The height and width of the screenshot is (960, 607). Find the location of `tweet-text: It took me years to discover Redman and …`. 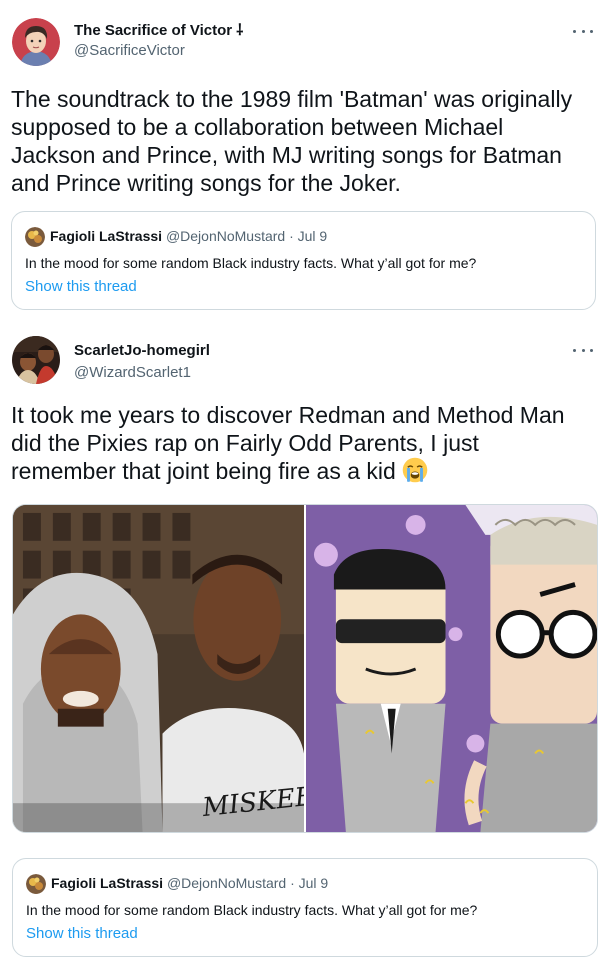

tweet-text: It took me years to discover Redman and … is located at coordinates (300, 443).